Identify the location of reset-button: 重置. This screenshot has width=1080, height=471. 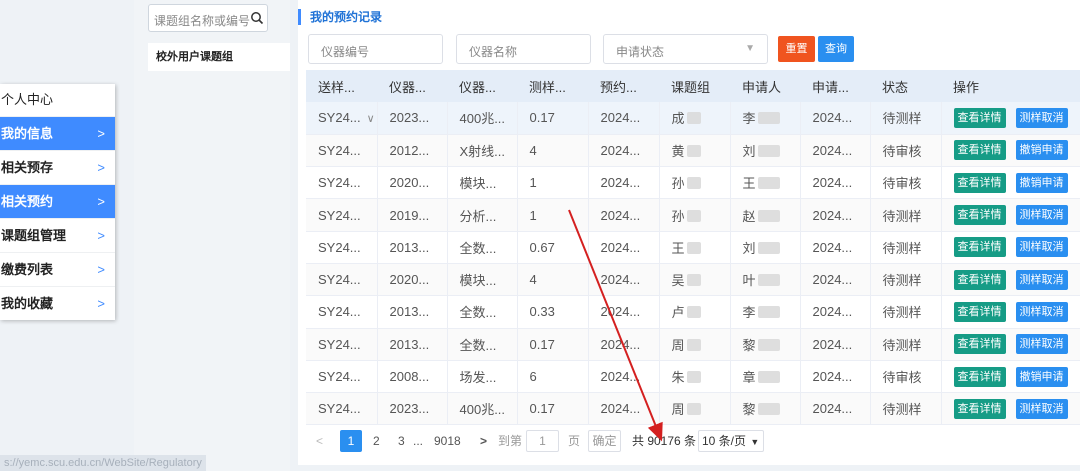
(796, 49).